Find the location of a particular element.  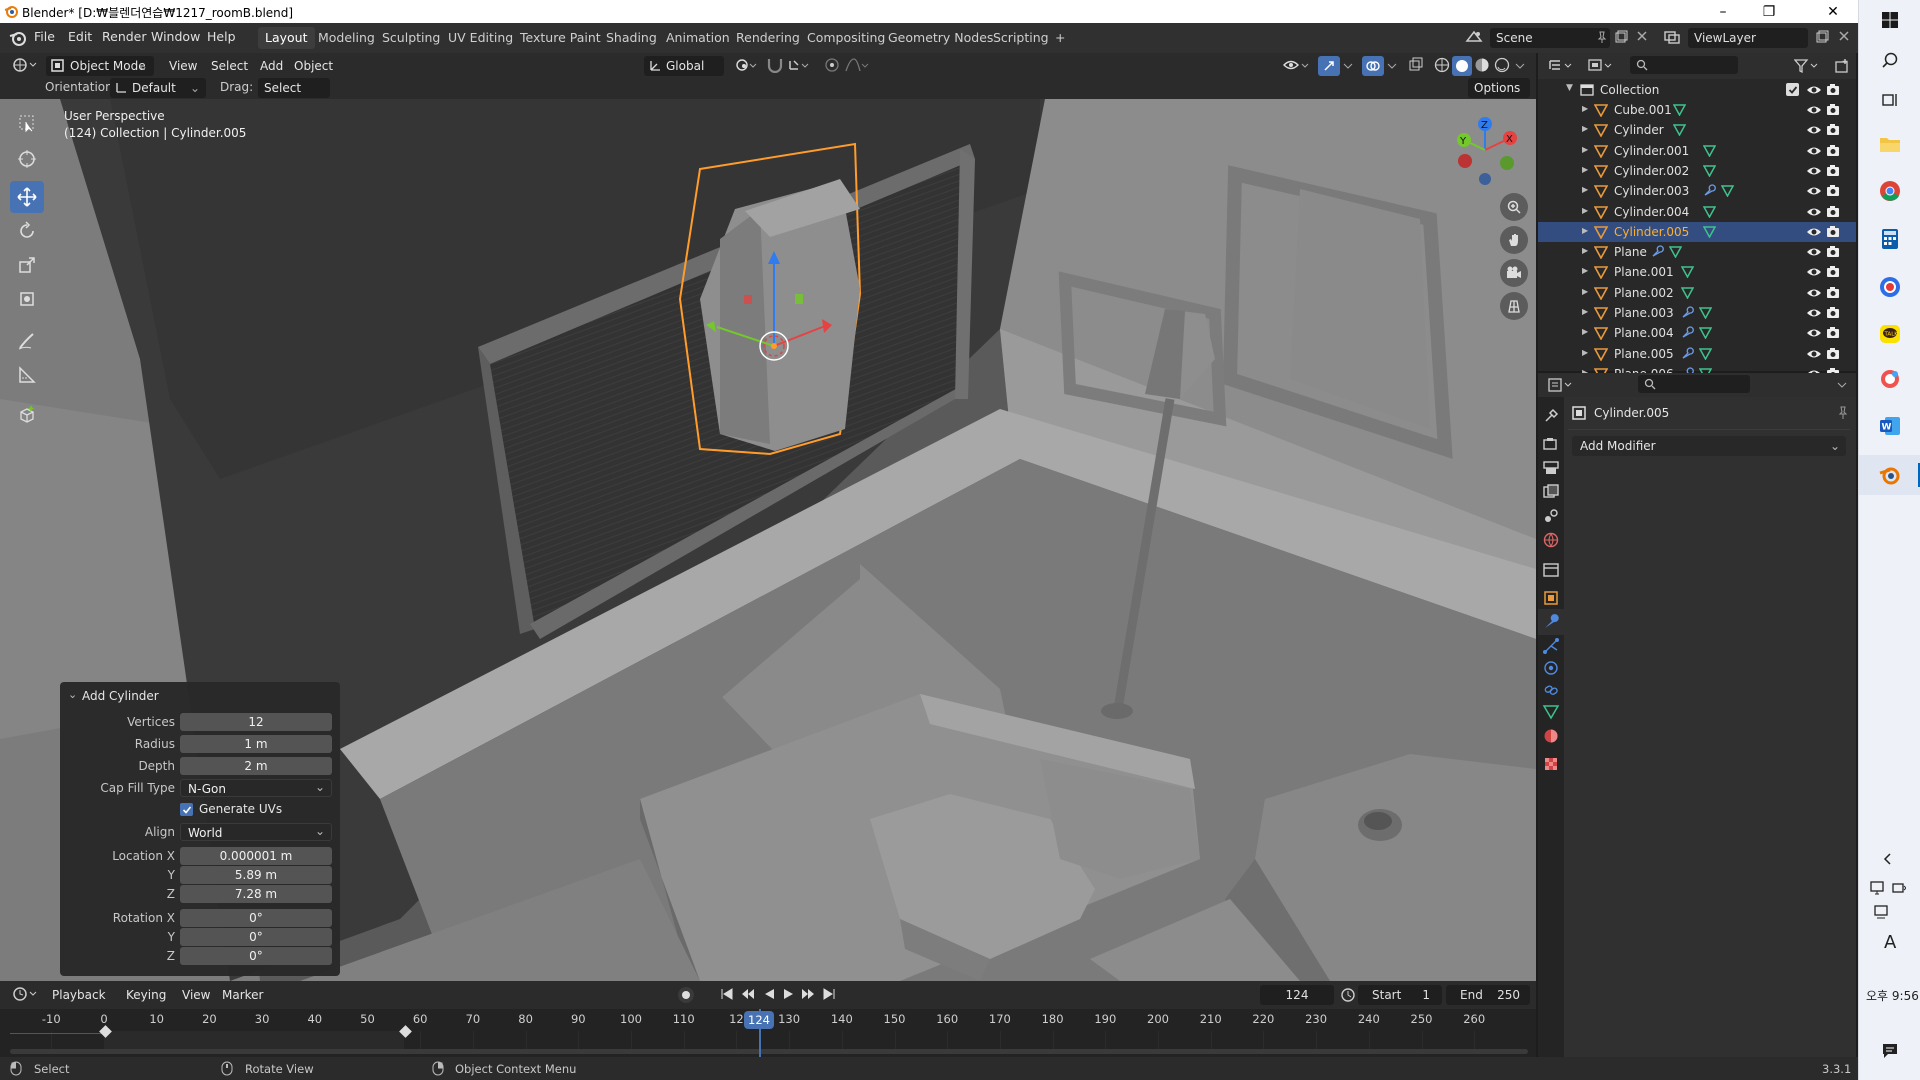

new-scene-icon is located at coordinates (1621, 37).